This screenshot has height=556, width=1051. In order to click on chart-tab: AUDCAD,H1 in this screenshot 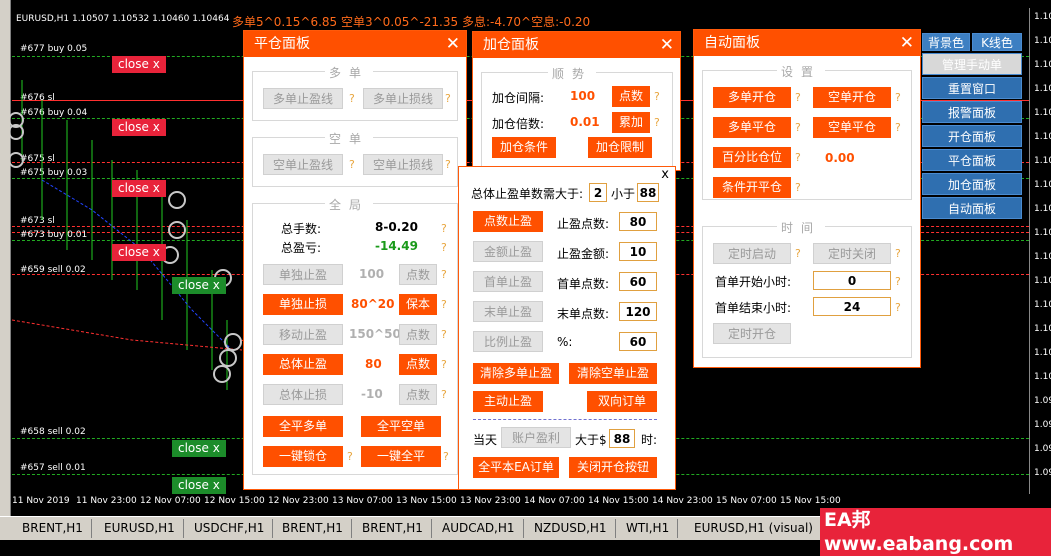, I will do `click(479, 528)`.